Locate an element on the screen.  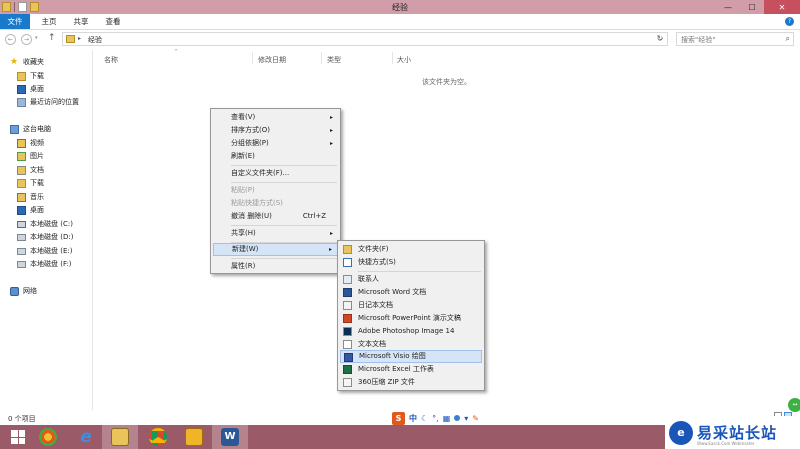
back-button: ← is located at coordinates (10, 39).